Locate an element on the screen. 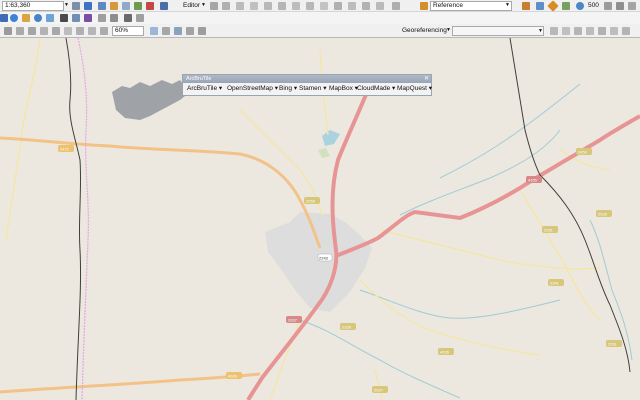 The height and width of the screenshot is (400, 640). map-scale-box: 1:63,360 is located at coordinates (33, 6).